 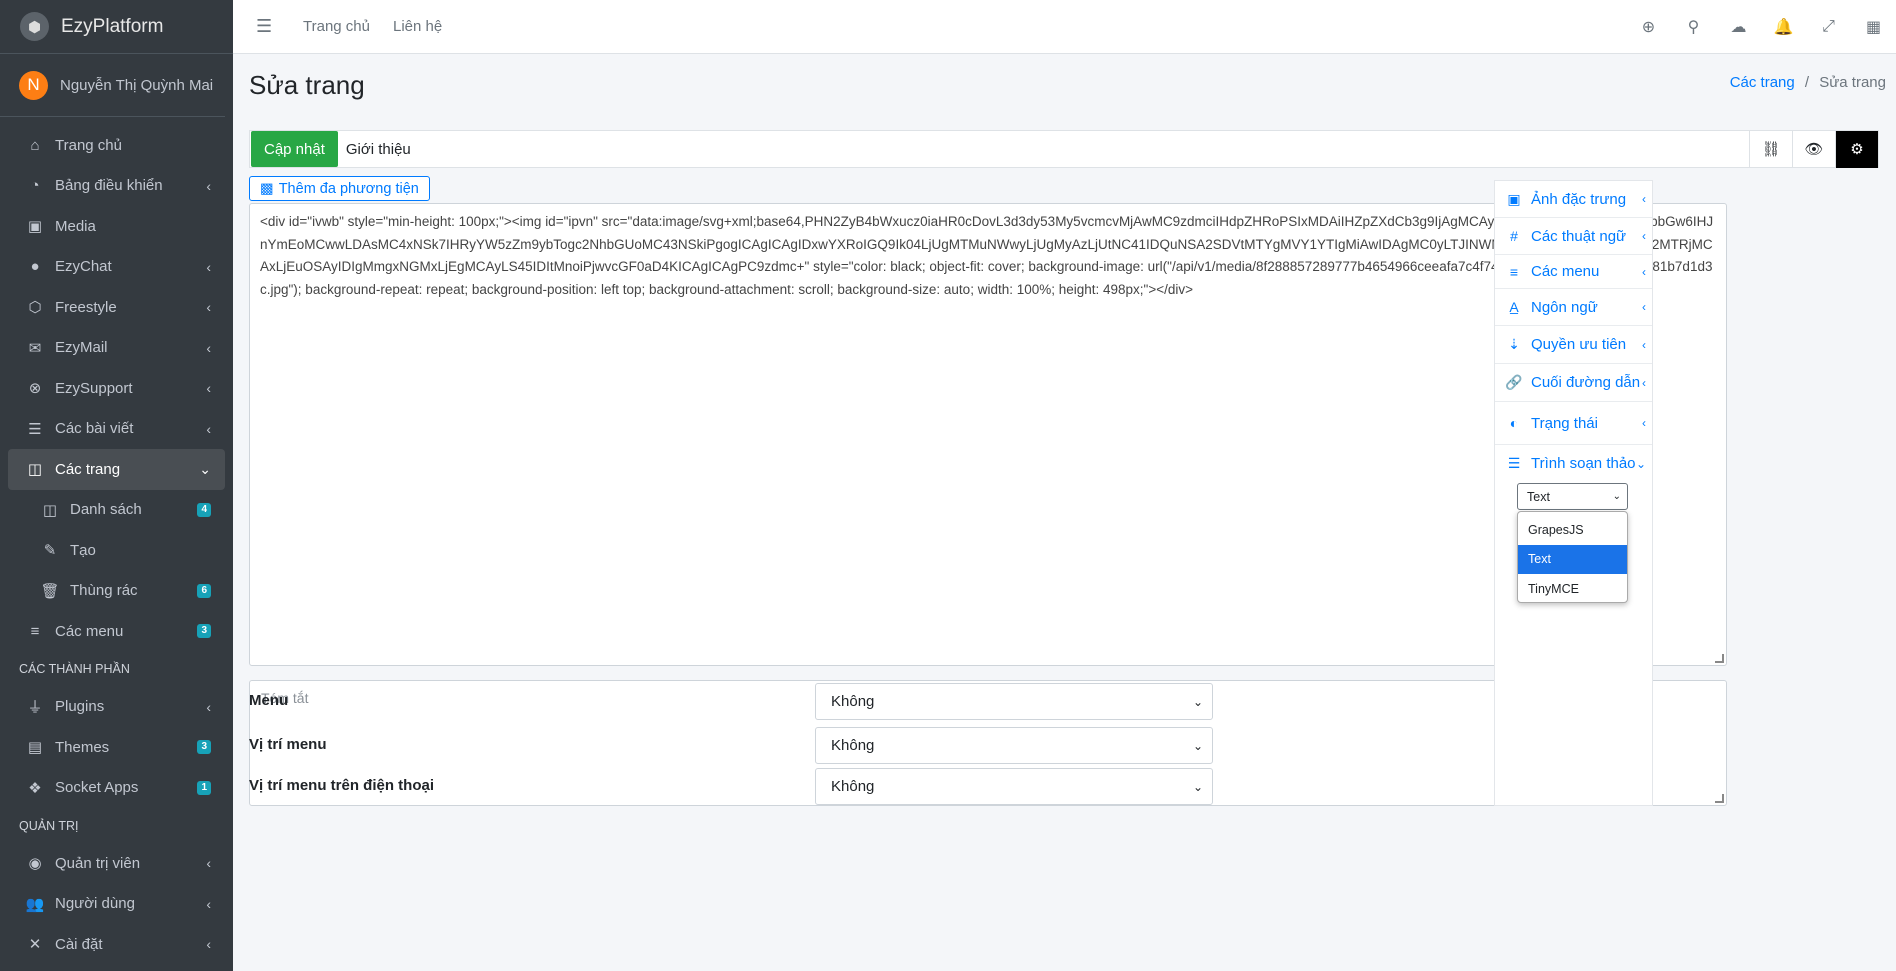 What do you see at coordinates (1514, 344) in the screenshot?
I see `sort-icon: ⇣` at bounding box center [1514, 344].